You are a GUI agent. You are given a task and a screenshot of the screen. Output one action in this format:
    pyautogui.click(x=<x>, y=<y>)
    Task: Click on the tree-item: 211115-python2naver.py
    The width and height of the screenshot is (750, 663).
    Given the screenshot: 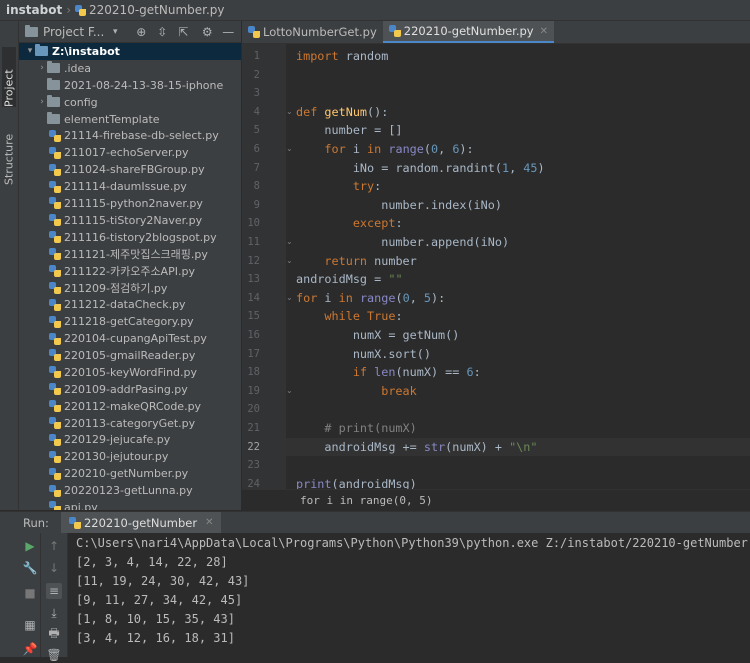 What is the action you would take?
    pyautogui.click(x=130, y=203)
    